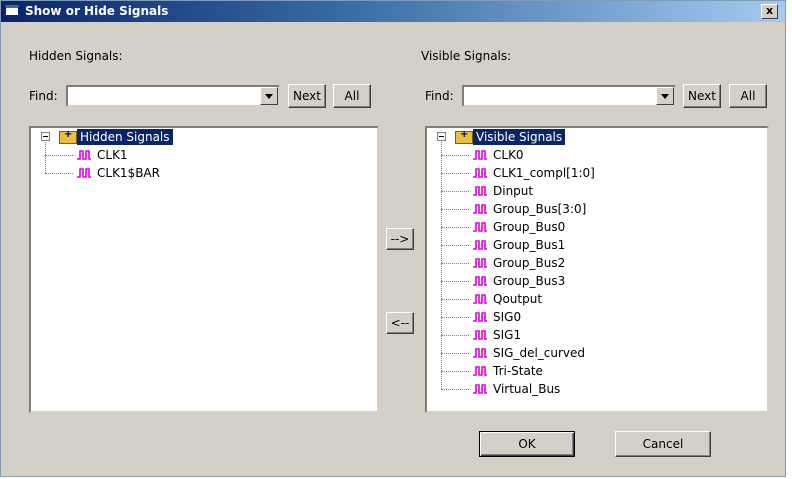  What do you see at coordinates (307, 96) in the screenshot?
I see `hidden-next-button: Next` at bounding box center [307, 96].